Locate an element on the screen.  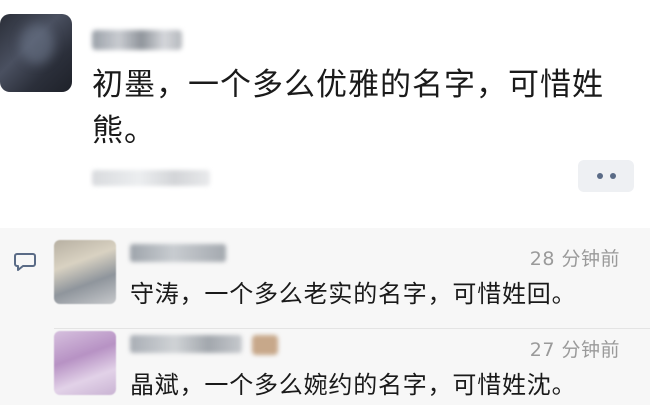
speech-bubble-icon is located at coordinates (25, 262).